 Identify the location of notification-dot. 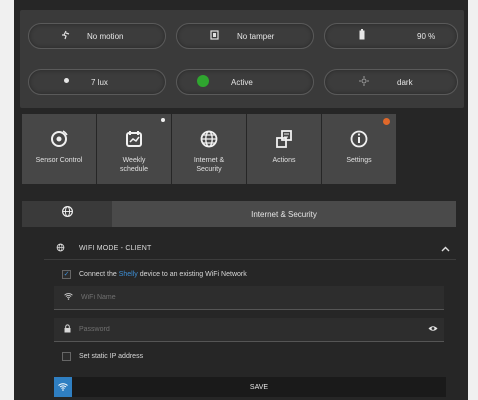
(163, 120).